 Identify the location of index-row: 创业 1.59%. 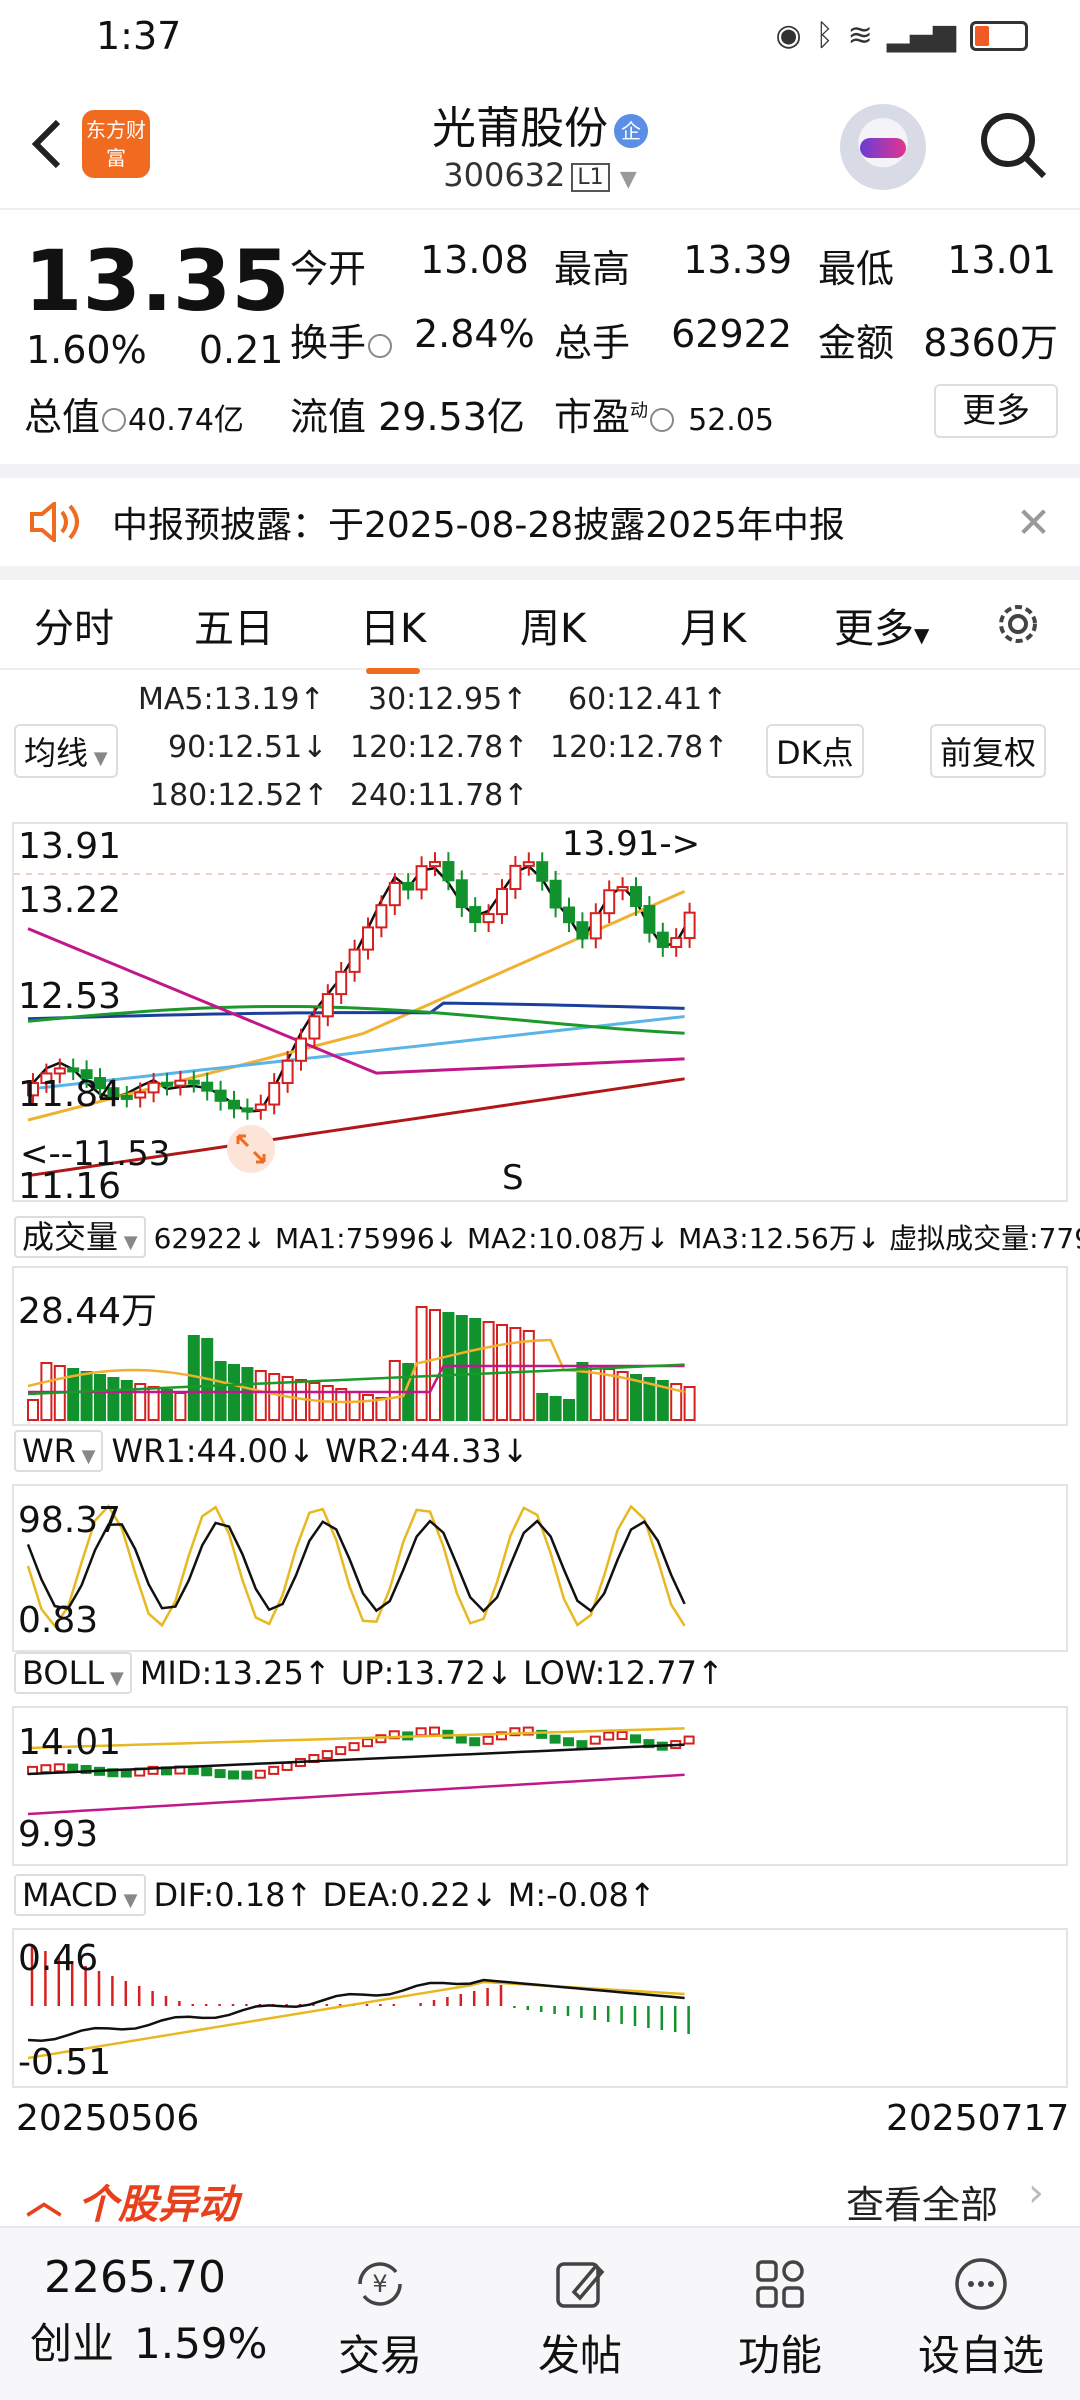
(148, 2340).